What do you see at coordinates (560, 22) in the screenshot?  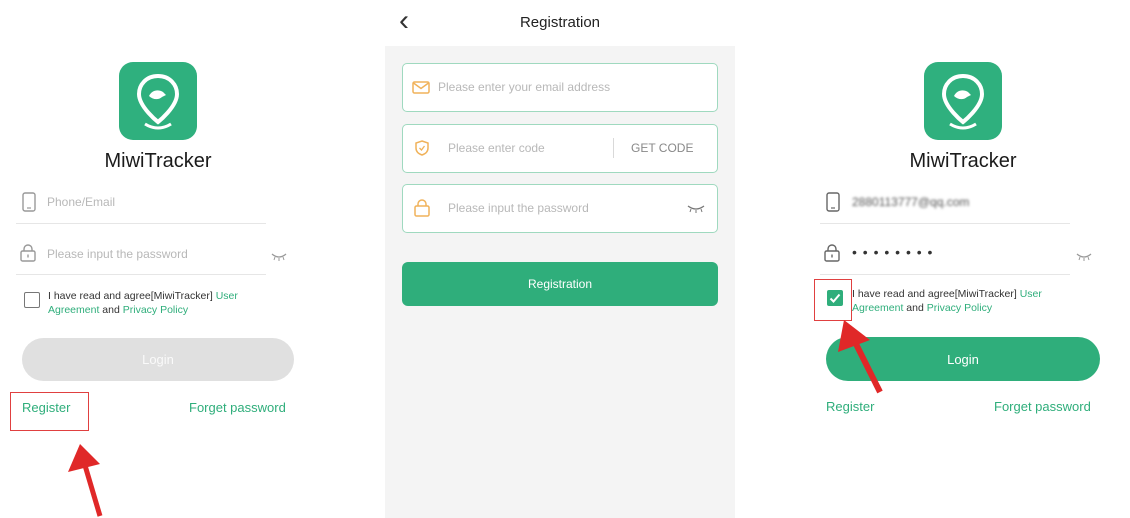 I see `page-title: Registration` at bounding box center [560, 22].